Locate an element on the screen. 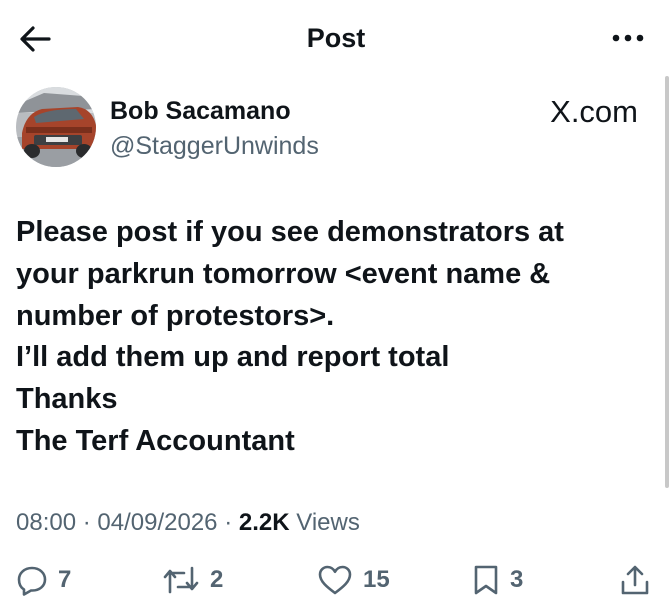  heart-icon is located at coordinates (335, 580).